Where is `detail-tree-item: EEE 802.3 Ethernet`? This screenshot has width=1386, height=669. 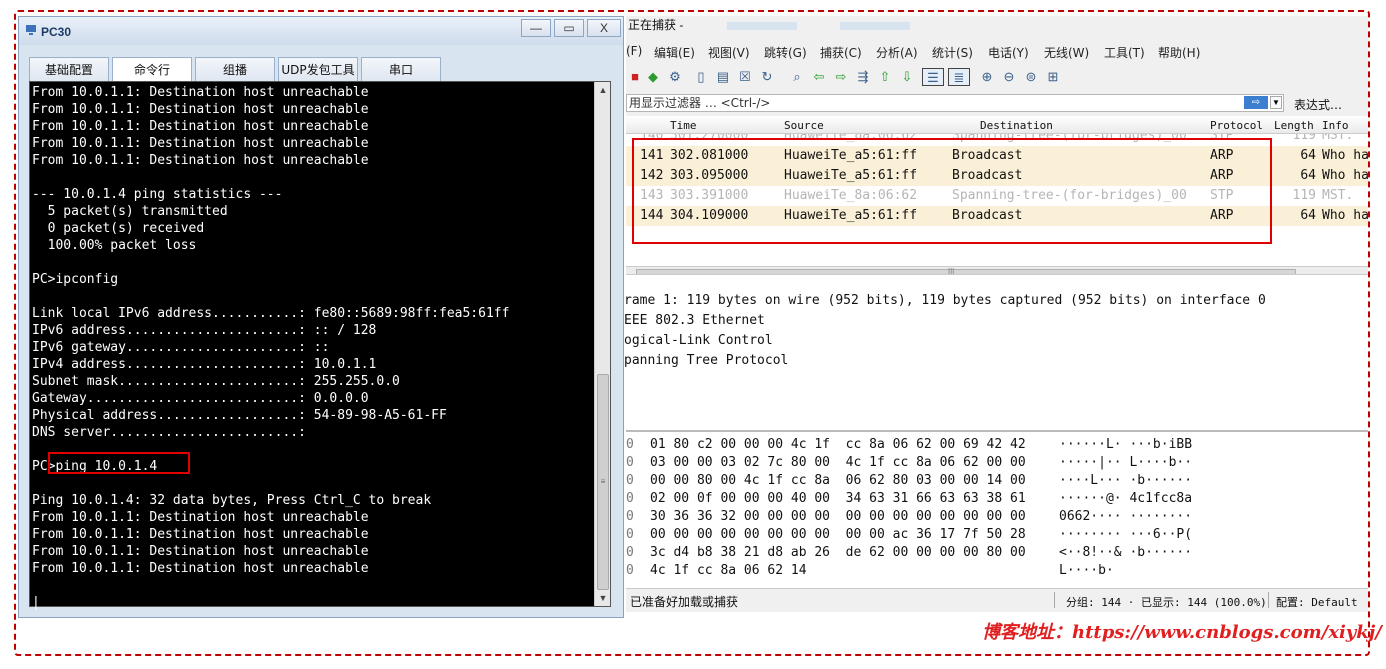 detail-tree-item: EEE 802.3 Ethernet is located at coordinates (694, 321).